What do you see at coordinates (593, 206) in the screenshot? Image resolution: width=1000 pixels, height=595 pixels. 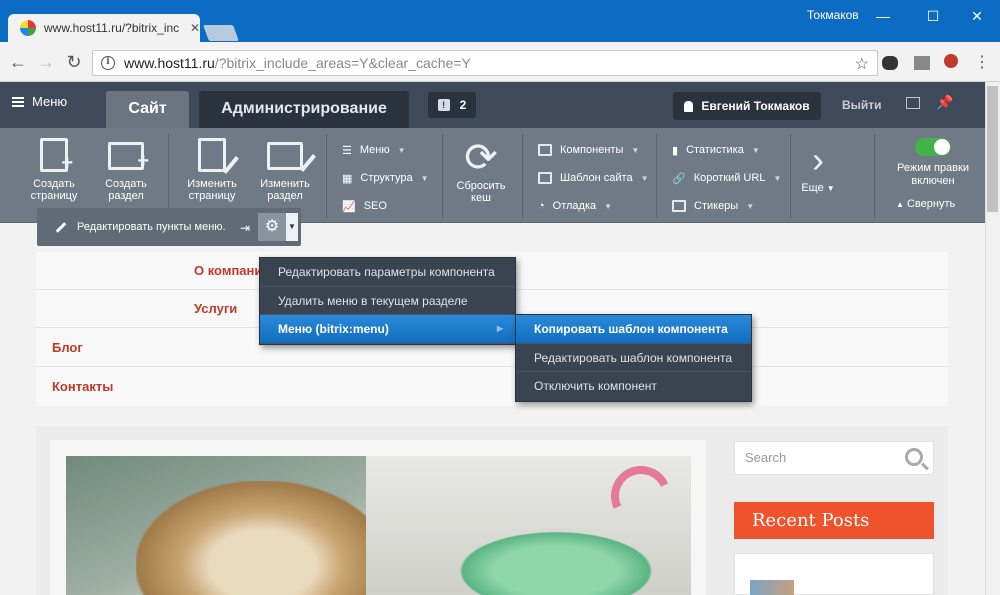 I see `debug-button: ◔ Отладка ▼` at bounding box center [593, 206].